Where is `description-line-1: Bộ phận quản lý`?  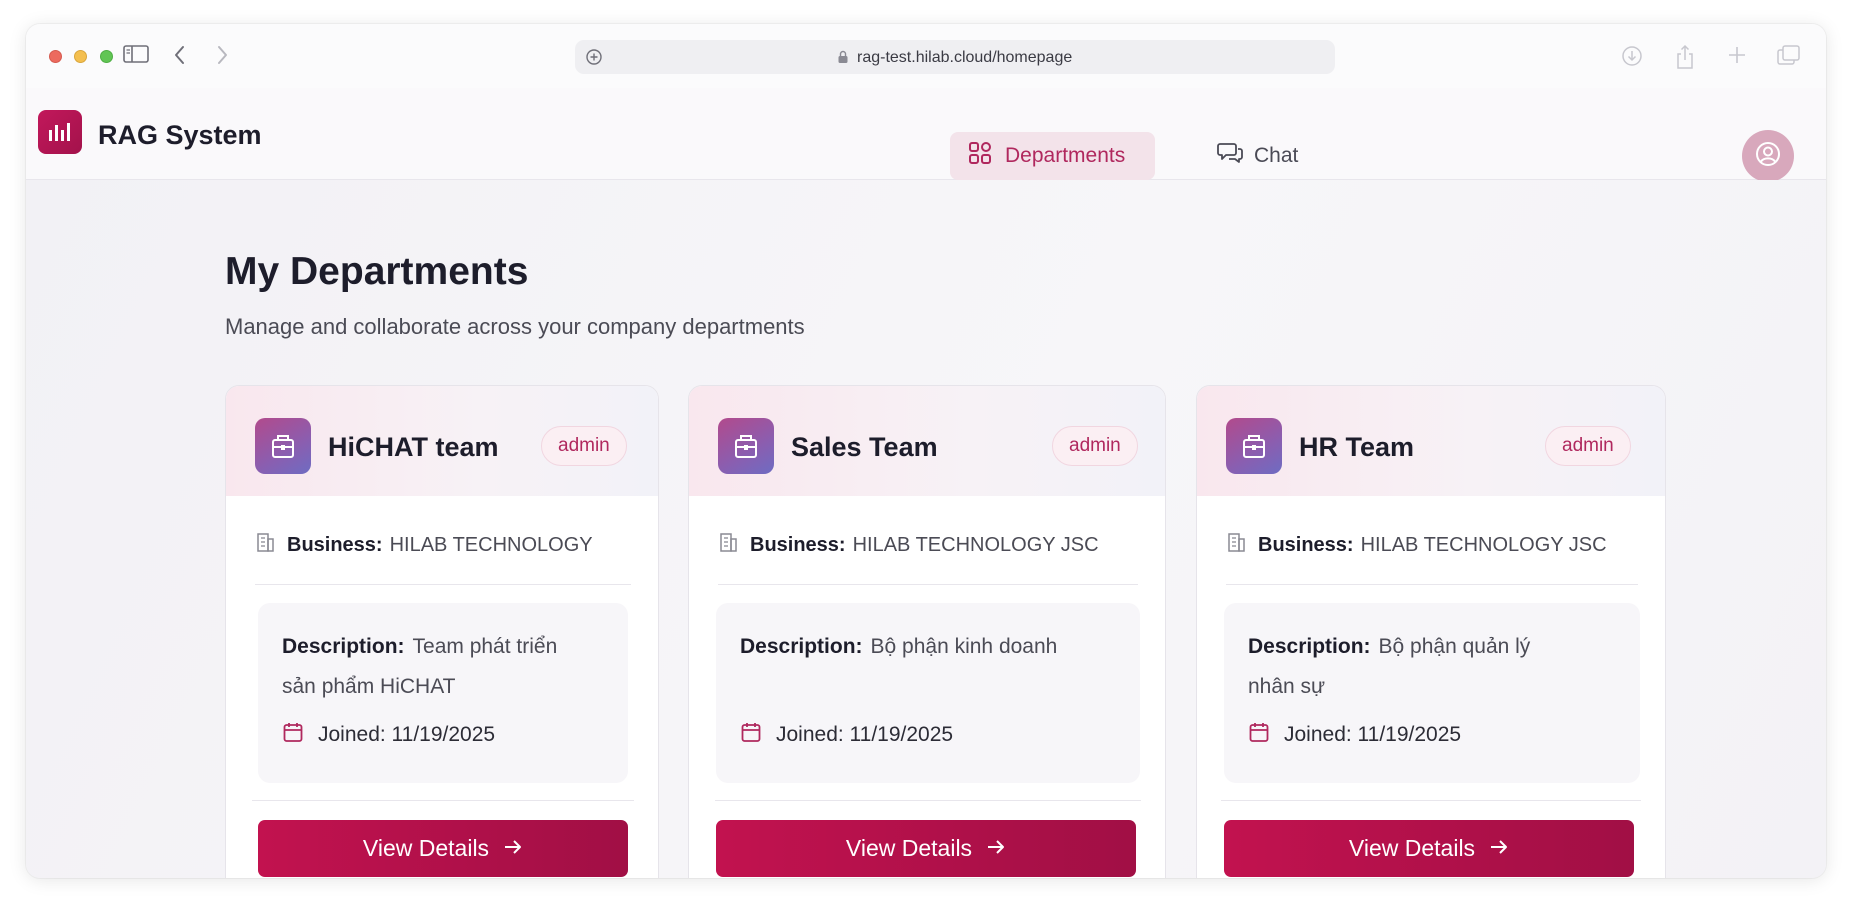 description-line-1: Bộ phận quản lý is located at coordinates (1454, 646).